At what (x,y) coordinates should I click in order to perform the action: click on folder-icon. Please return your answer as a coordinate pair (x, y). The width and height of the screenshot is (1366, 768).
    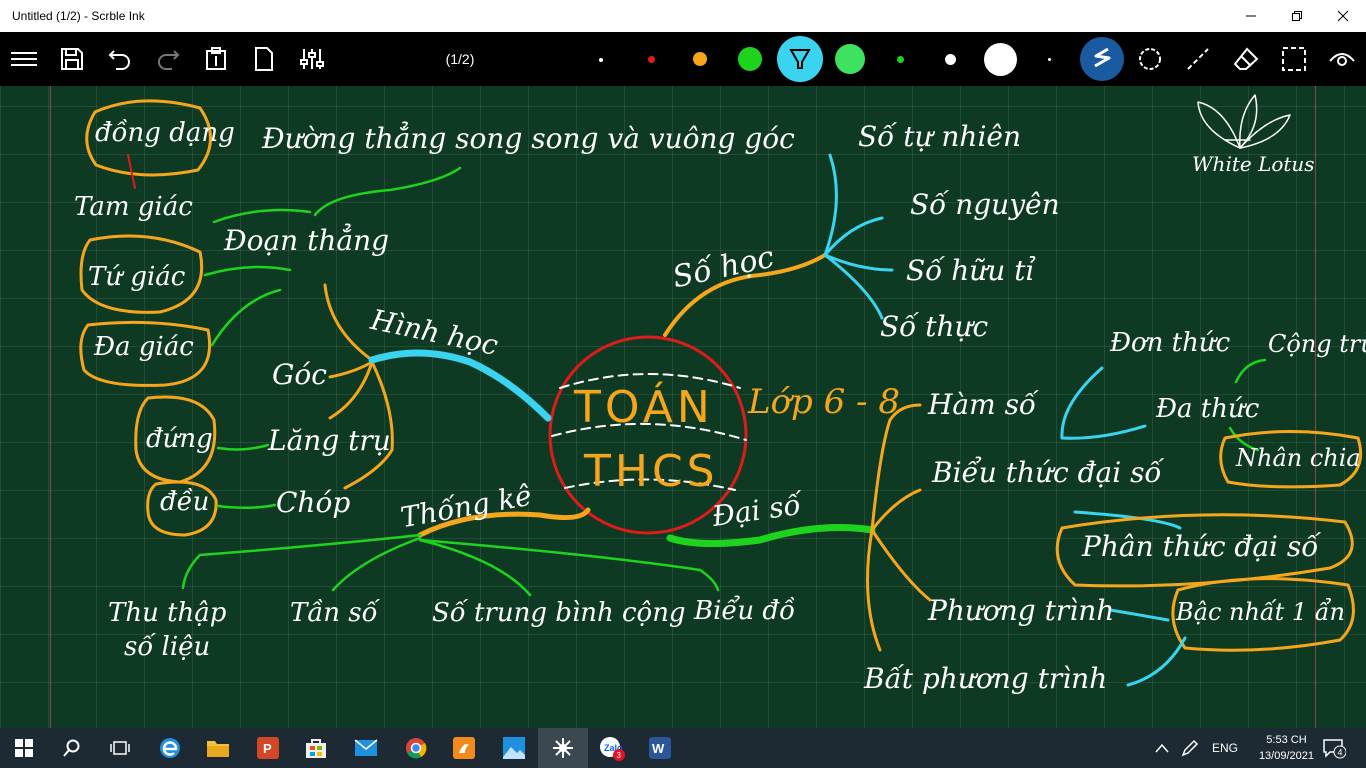
    Looking at the image, I should click on (218, 749).